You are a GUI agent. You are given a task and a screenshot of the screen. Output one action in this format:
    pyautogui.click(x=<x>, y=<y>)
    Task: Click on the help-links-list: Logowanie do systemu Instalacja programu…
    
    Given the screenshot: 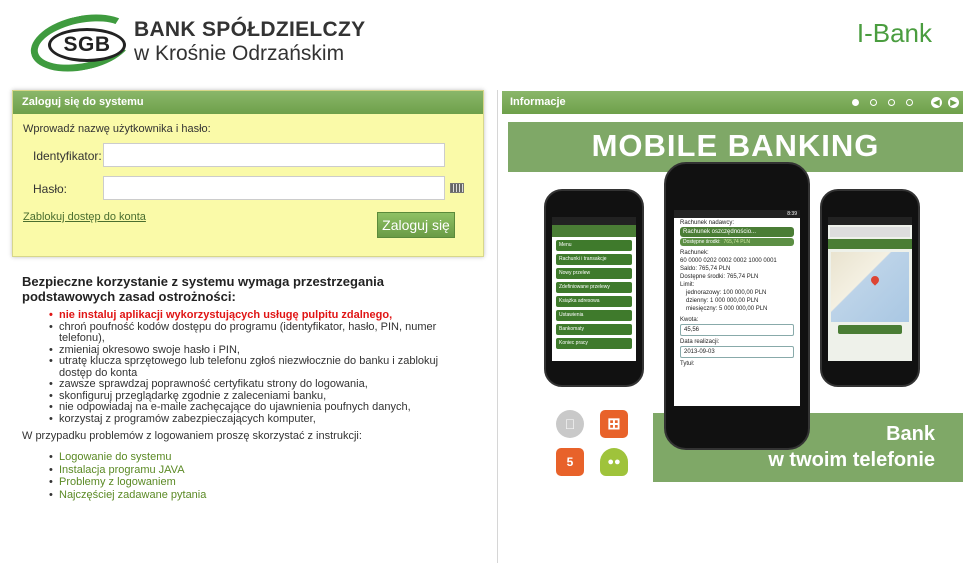 What is the action you would take?
    pyautogui.click(x=127, y=476)
    